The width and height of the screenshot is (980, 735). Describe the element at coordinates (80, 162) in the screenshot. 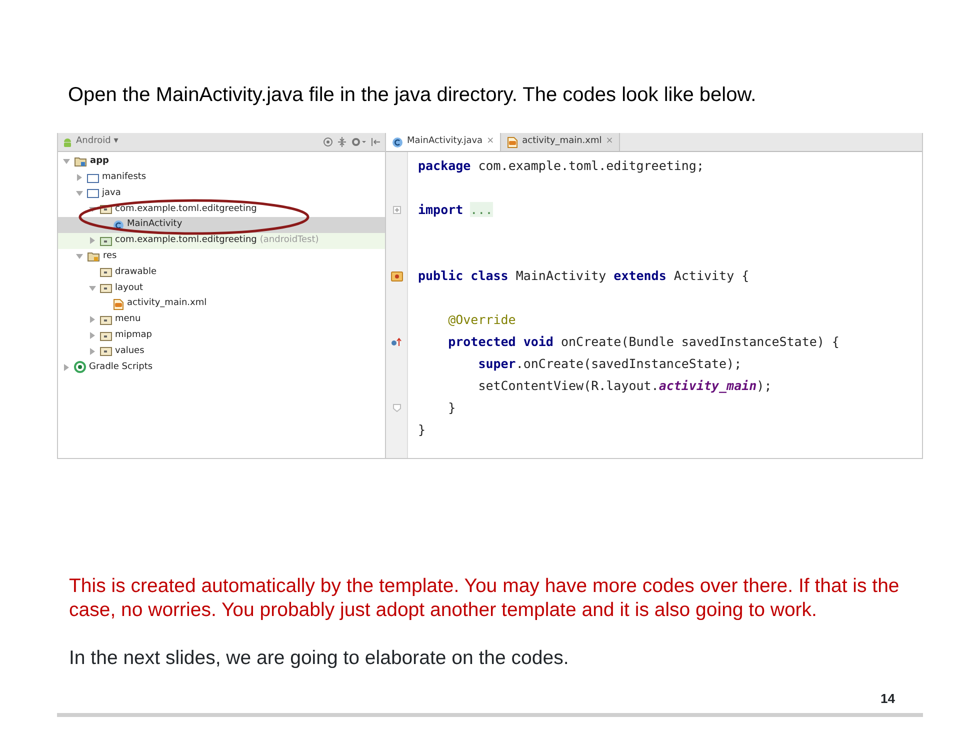

I see `module-folder-icon` at that location.